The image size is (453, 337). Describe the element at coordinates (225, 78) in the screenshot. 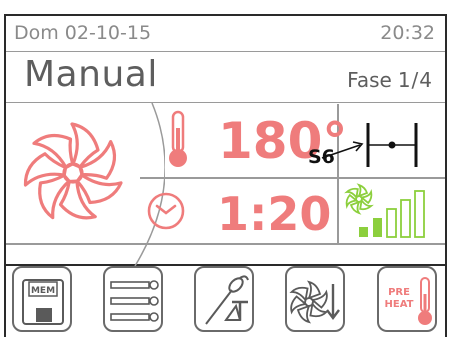

I see `mode-bar: Manual Fase 1/4` at that location.